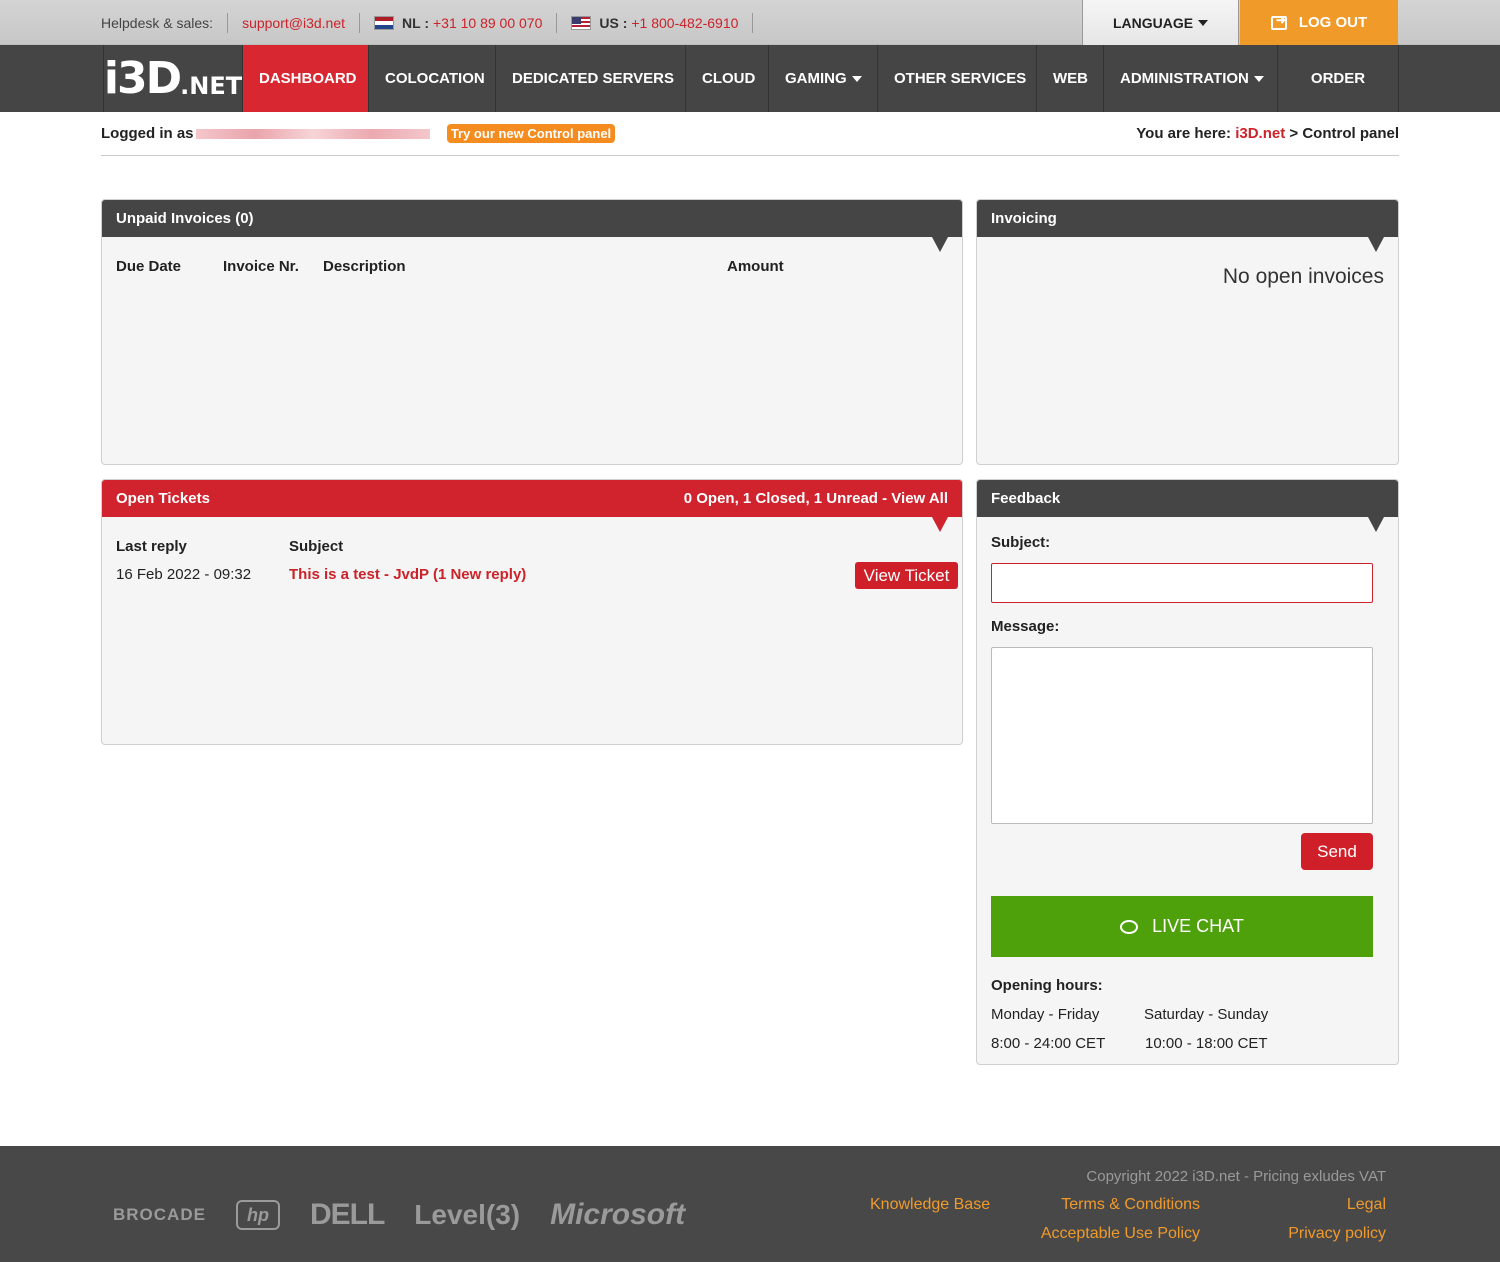 The width and height of the screenshot is (1500, 1262). Describe the element at coordinates (1048, 1043) in the screenshot. I see `weekday-hours: 8:00 - 24:00 CET` at that location.